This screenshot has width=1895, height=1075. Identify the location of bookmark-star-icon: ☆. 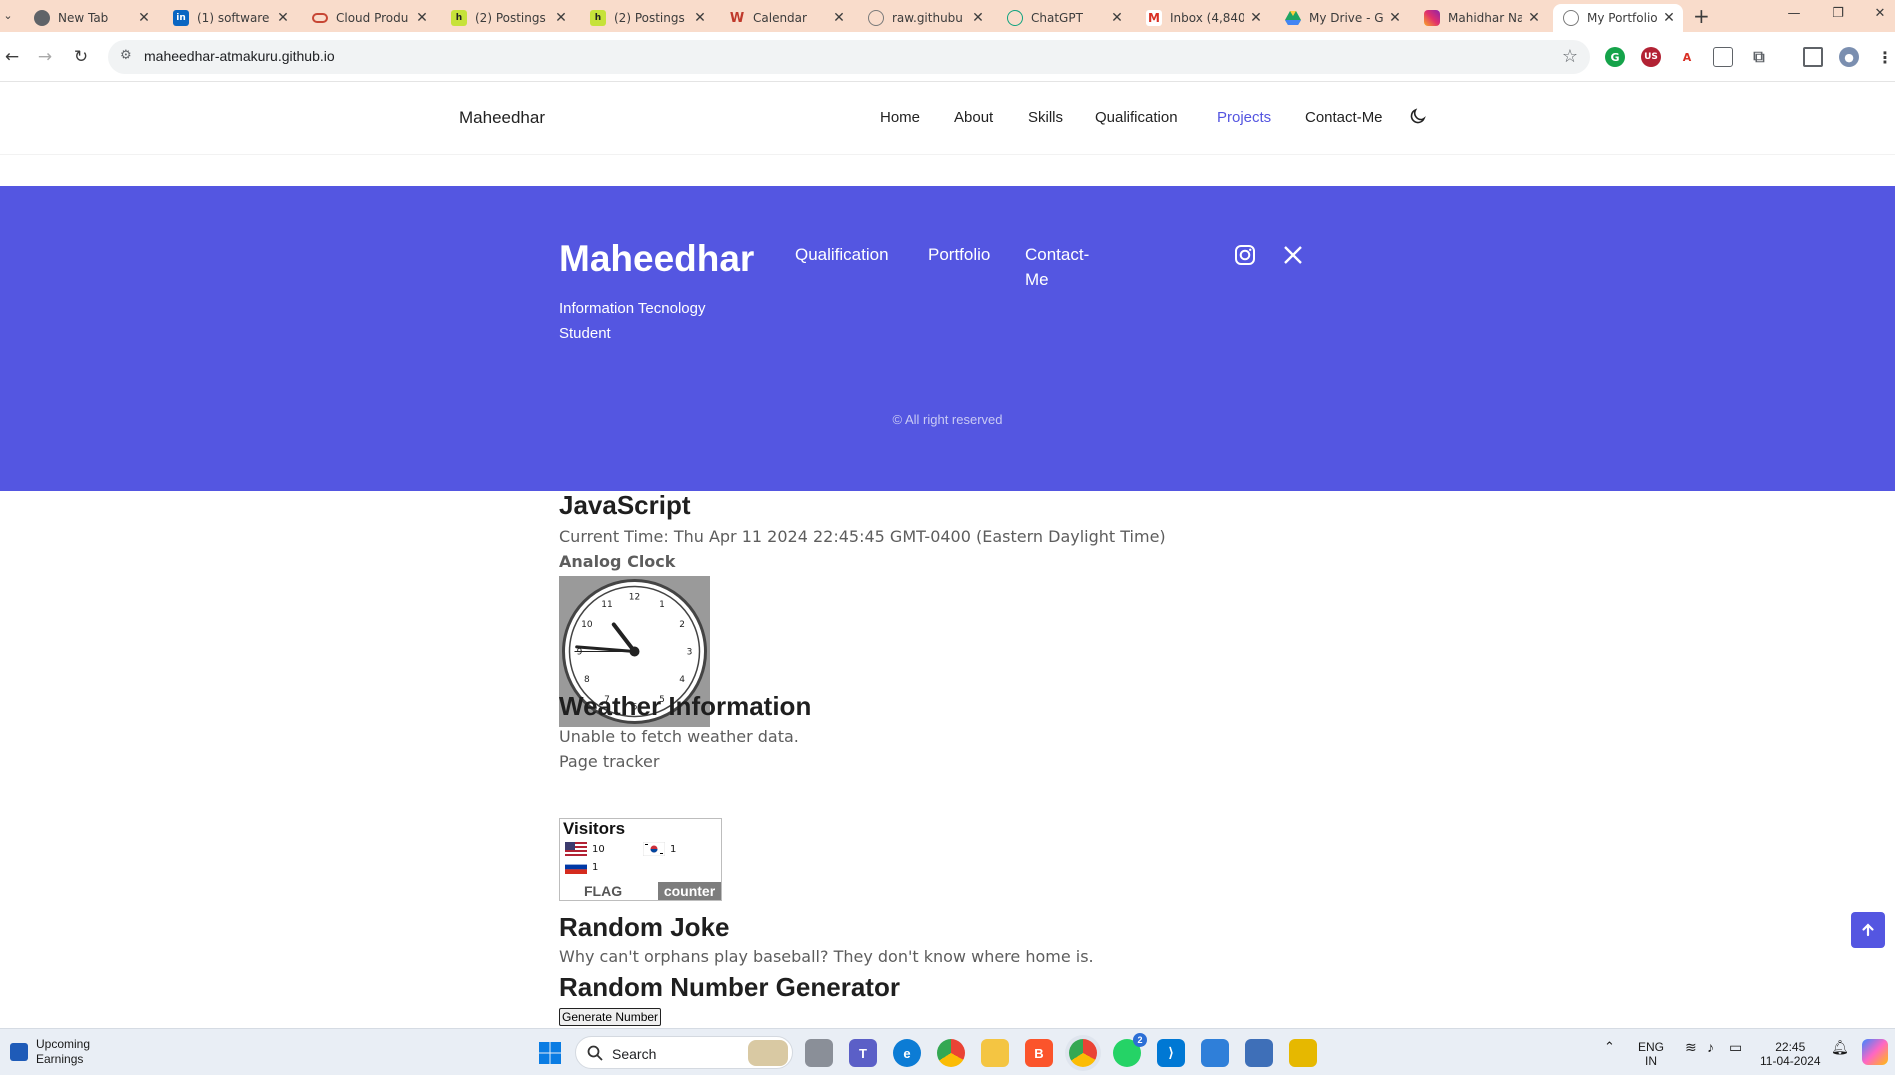
(1570, 56).